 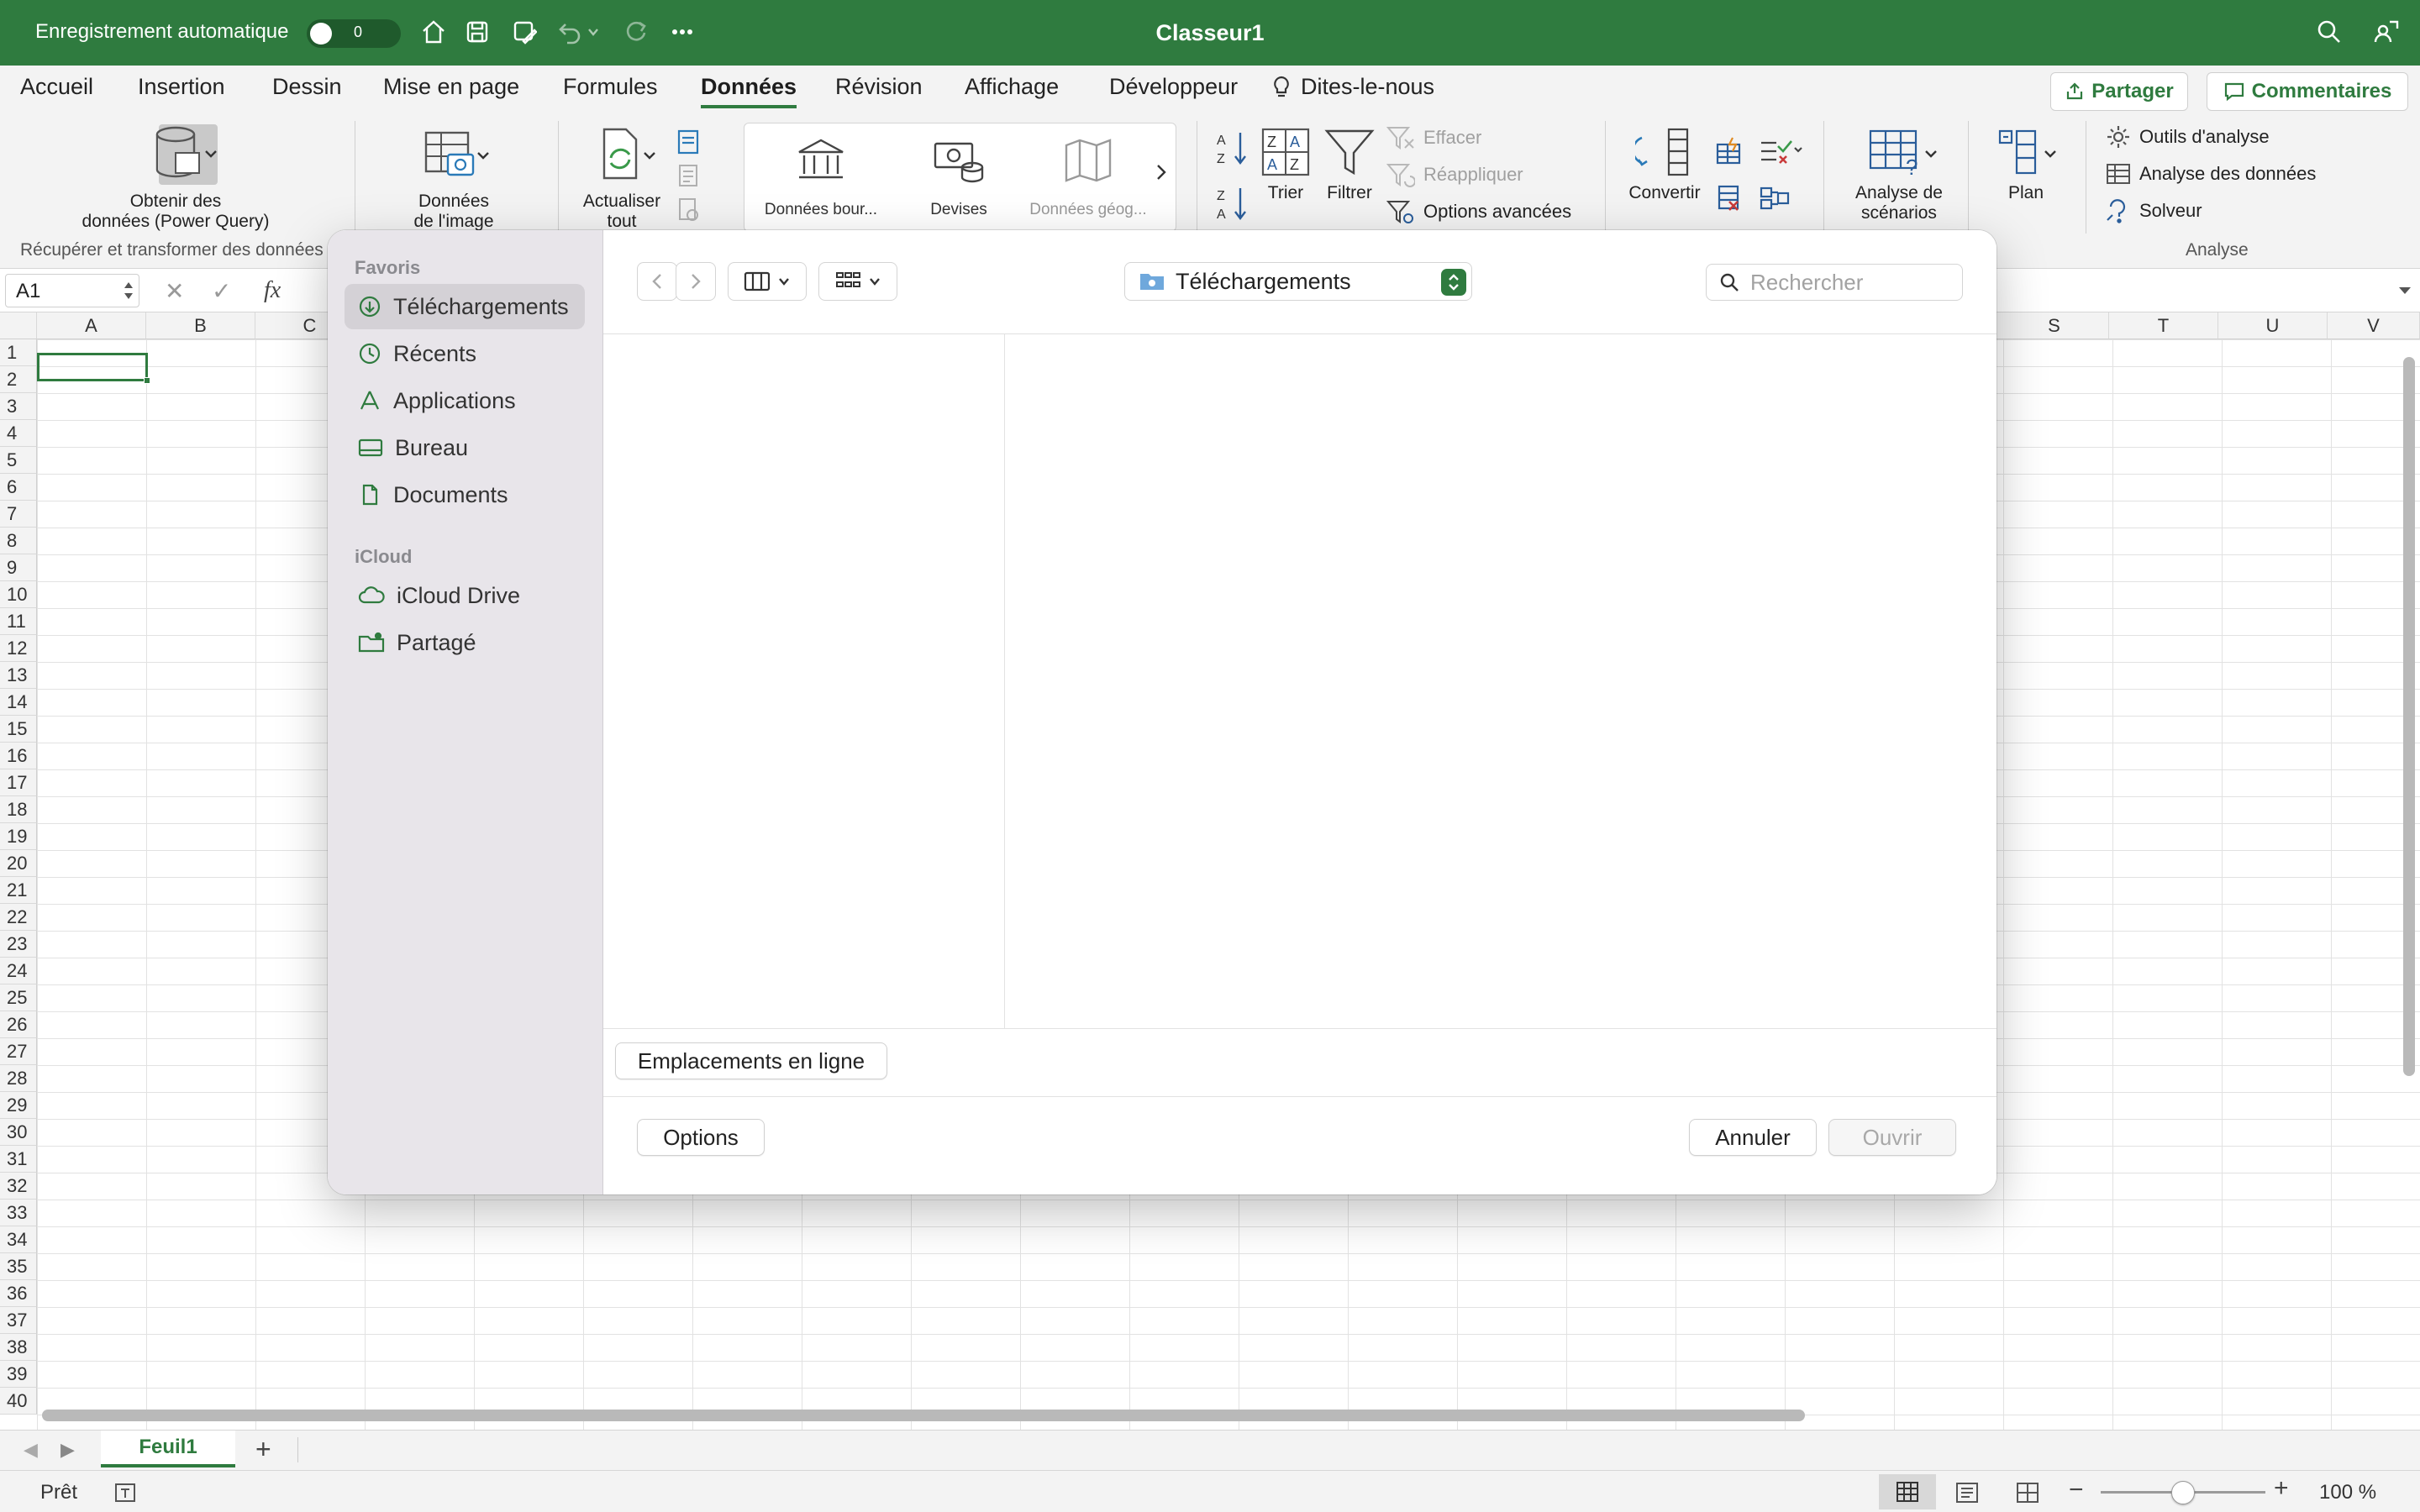 I want to click on gallery-currencies: Devises, so click(x=959, y=178).